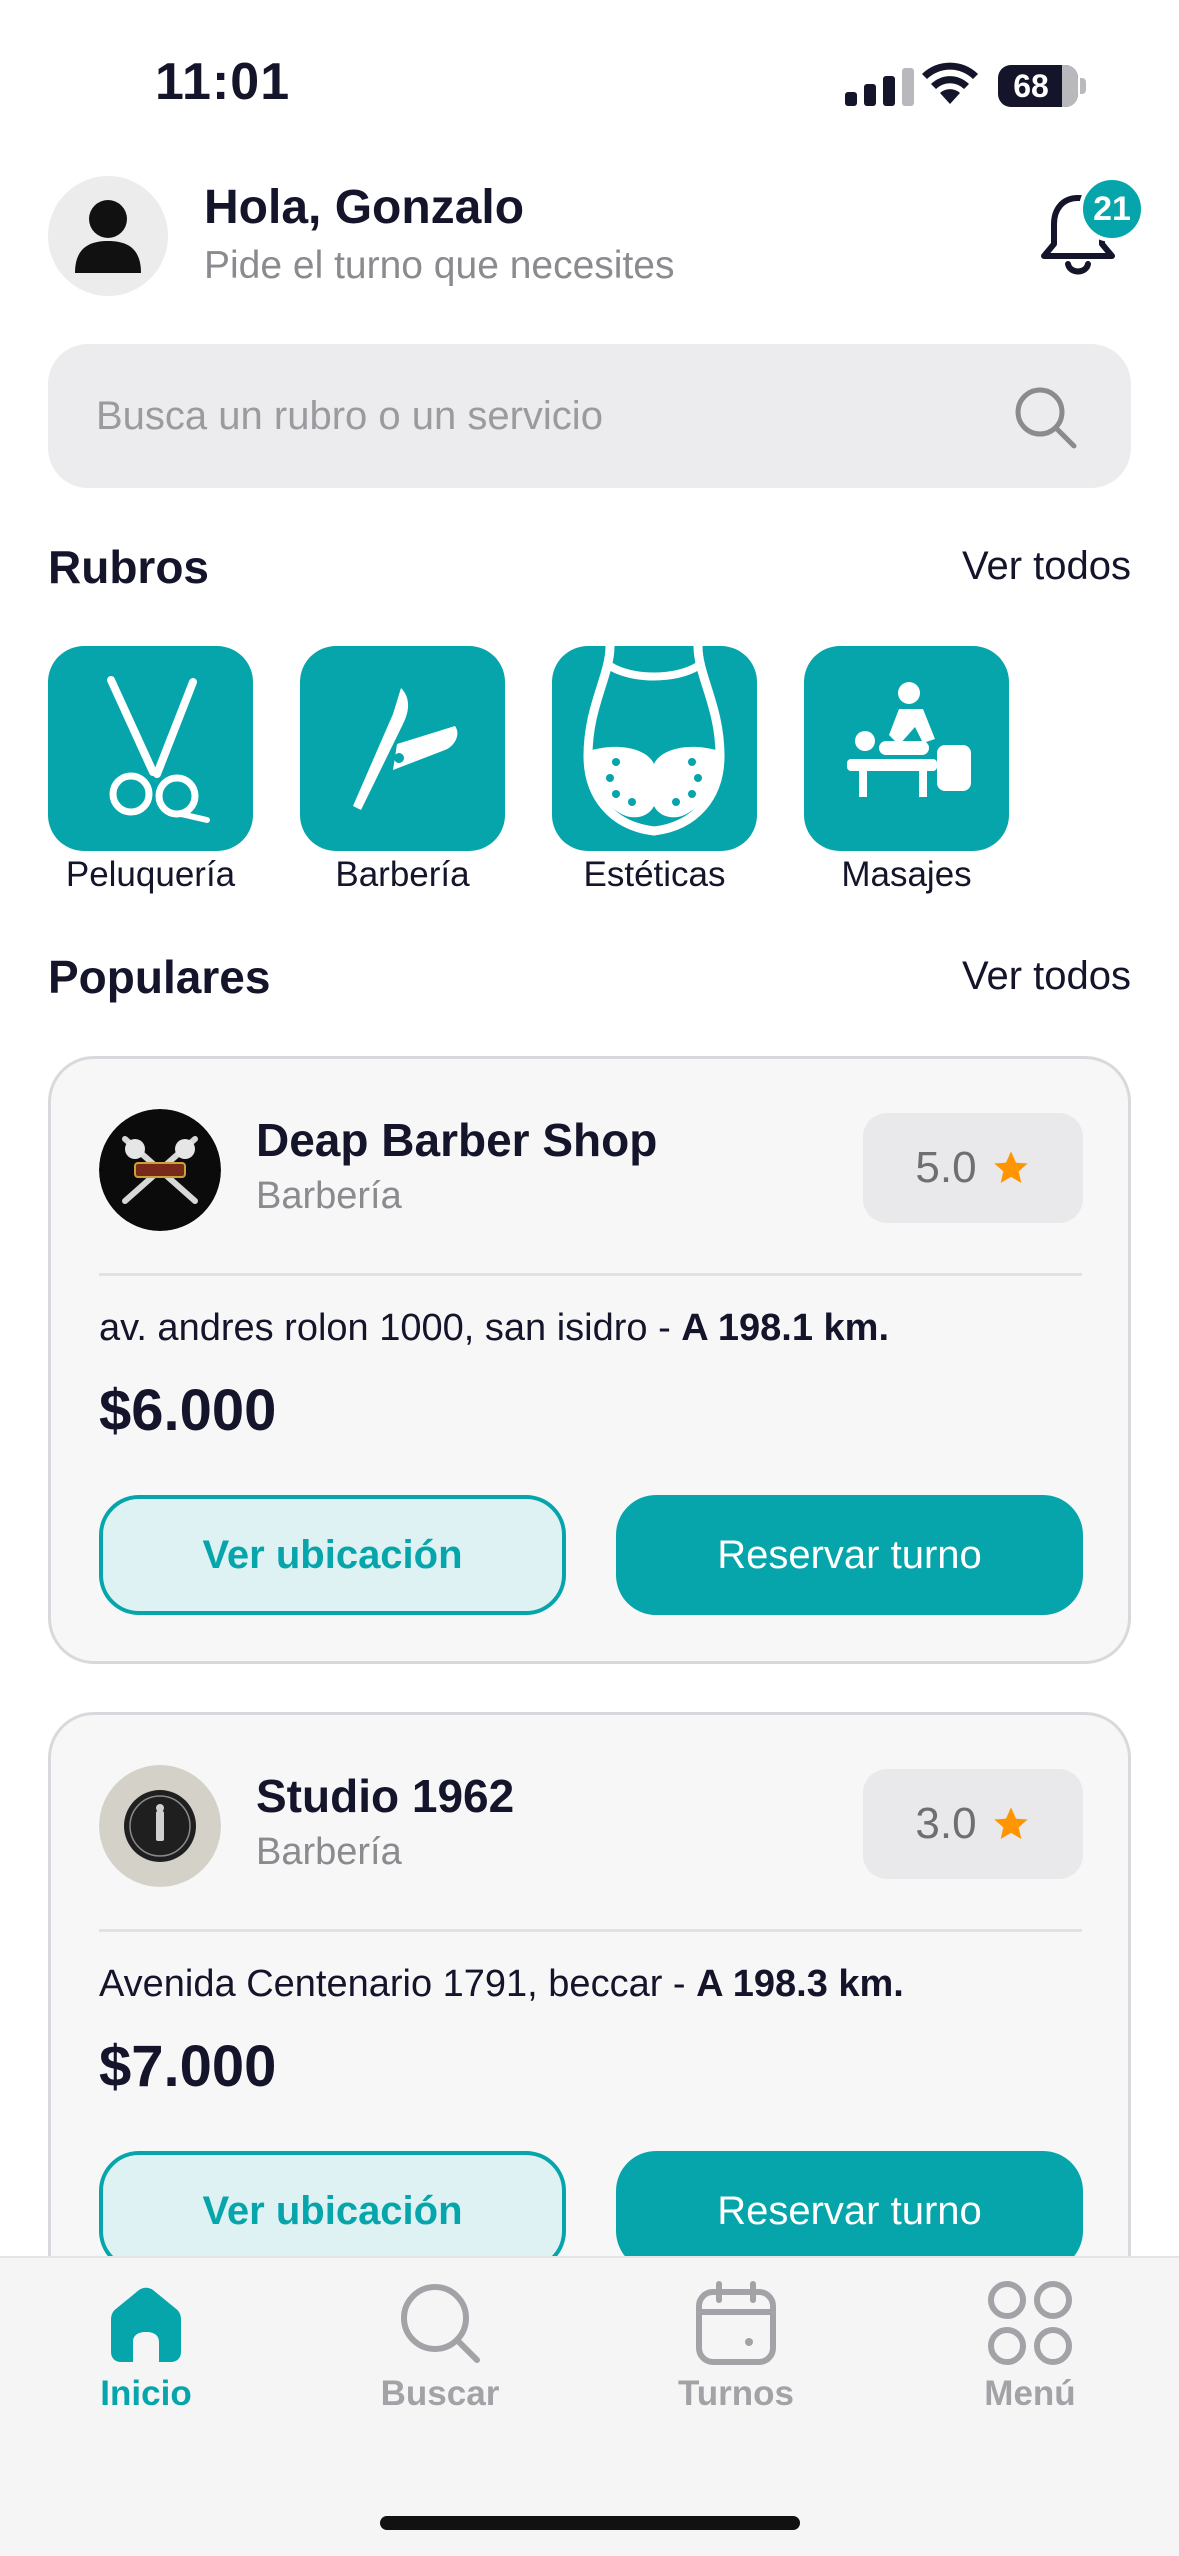  Describe the element at coordinates (385, 1796) in the screenshot. I see `shop-name: Studio 1962` at that location.